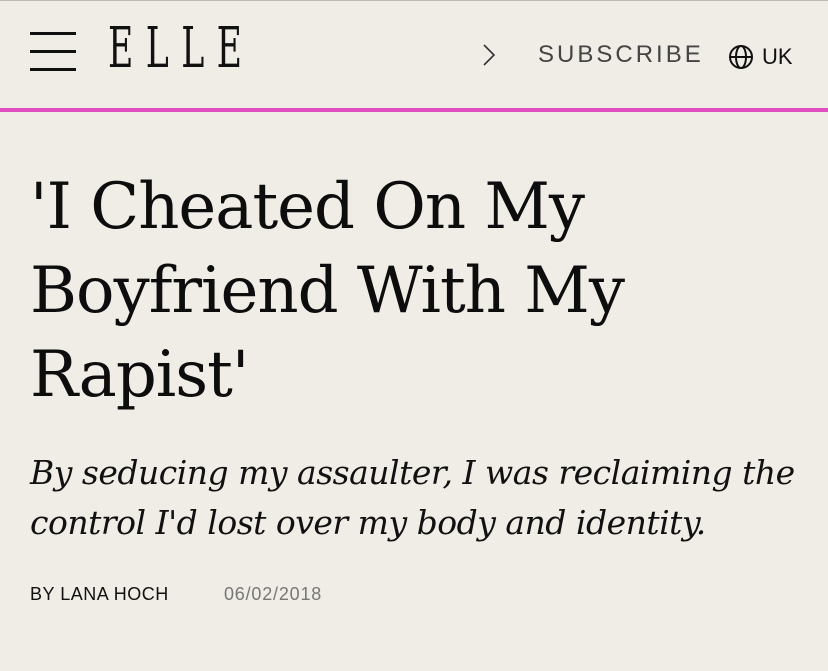  Describe the element at coordinates (181, 49) in the screenshot. I see `site-logo: ELLE` at that location.